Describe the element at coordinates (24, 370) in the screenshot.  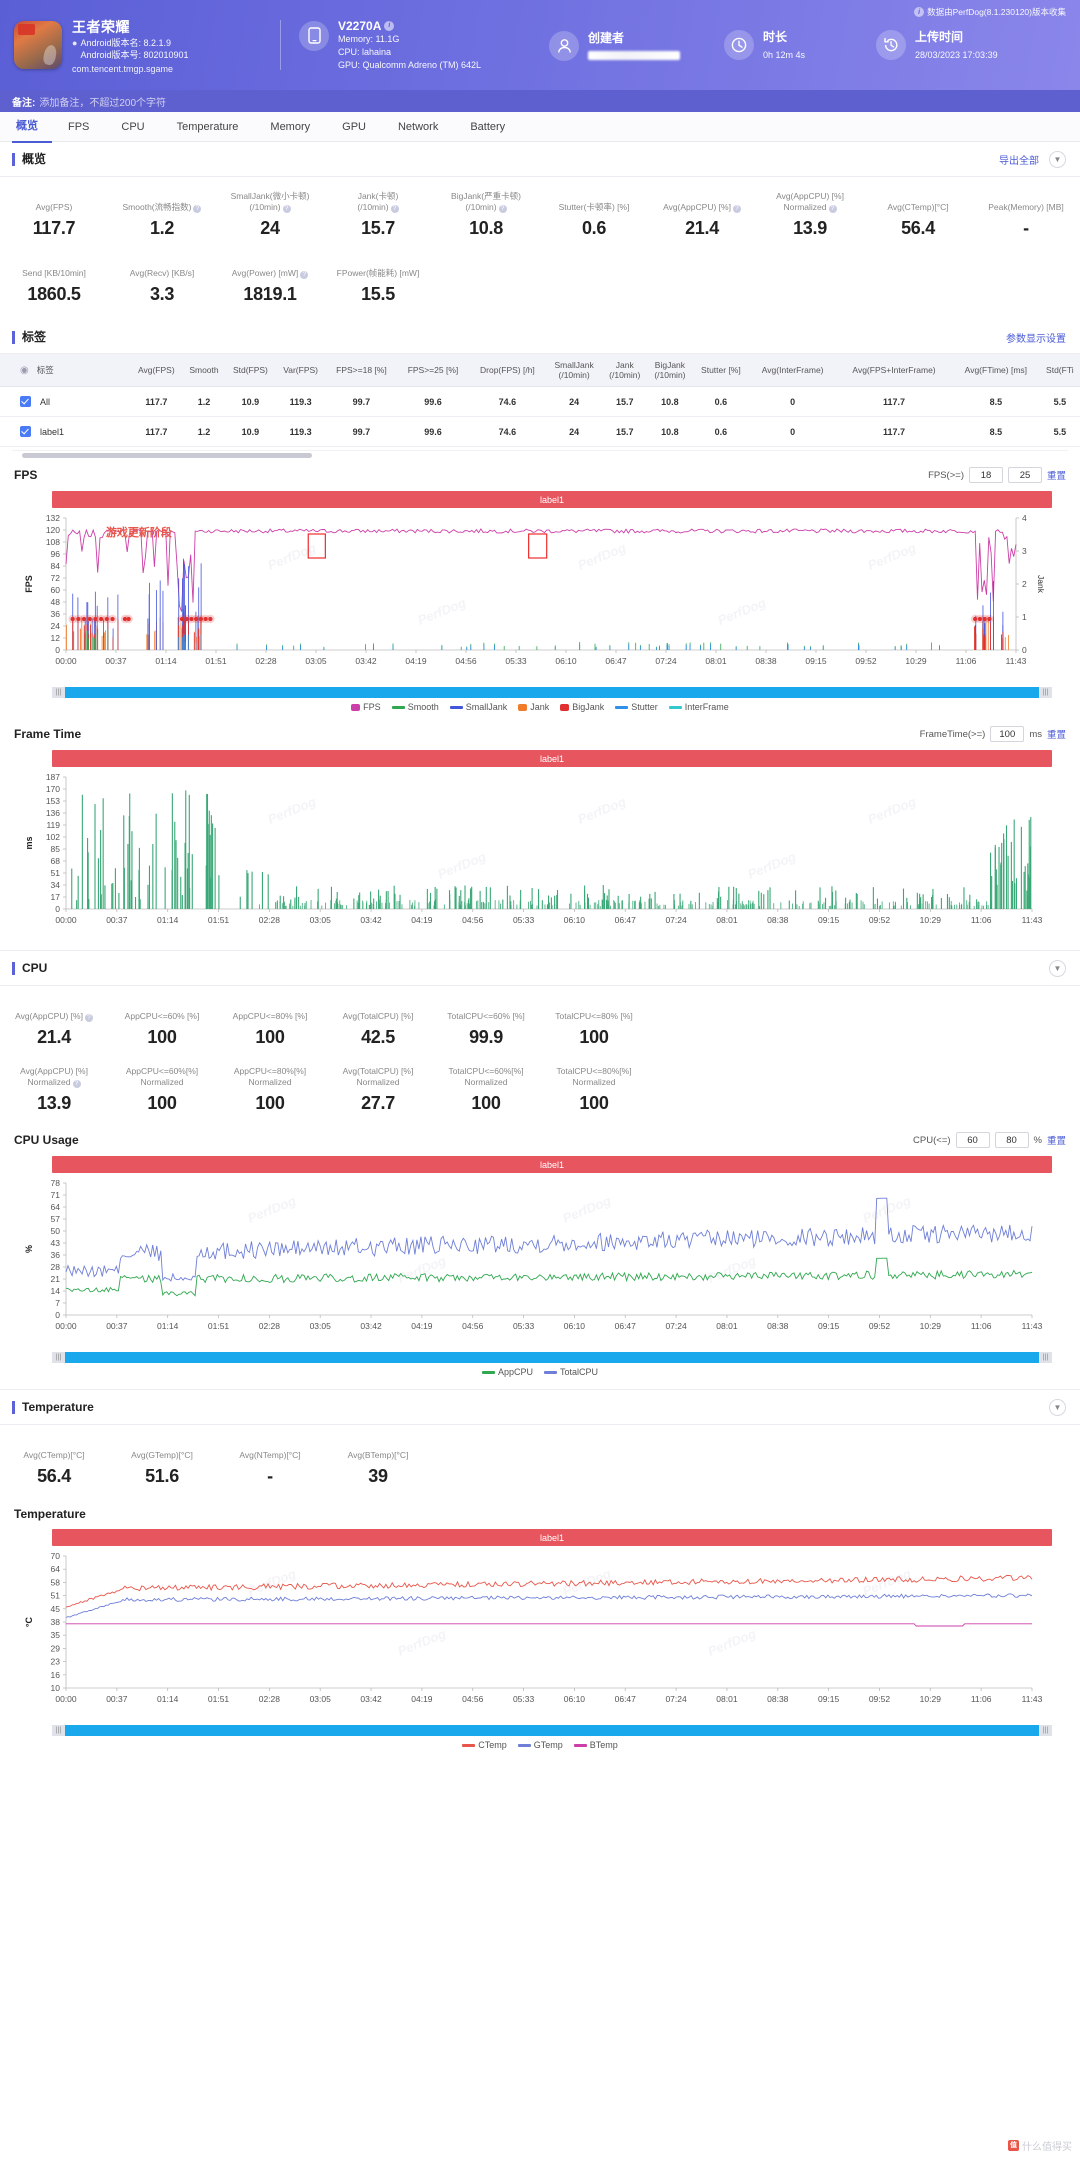
I see `eye-icon: ◉` at that location.